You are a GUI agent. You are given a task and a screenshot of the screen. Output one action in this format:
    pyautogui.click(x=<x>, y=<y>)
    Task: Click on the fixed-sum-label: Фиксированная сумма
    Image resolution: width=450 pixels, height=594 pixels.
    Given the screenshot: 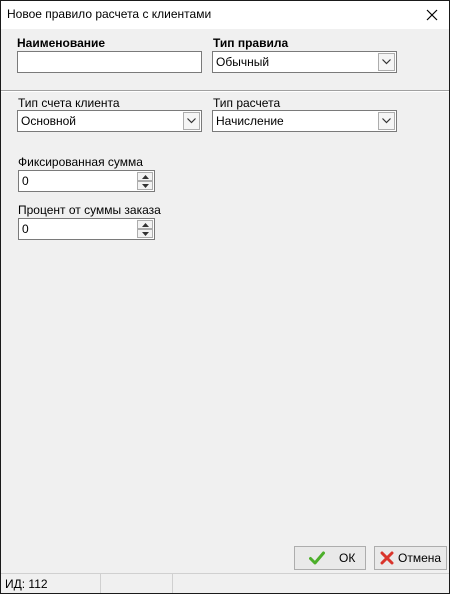 What is the action you would take?
    pyautogui.click(x=80, y=162)
    